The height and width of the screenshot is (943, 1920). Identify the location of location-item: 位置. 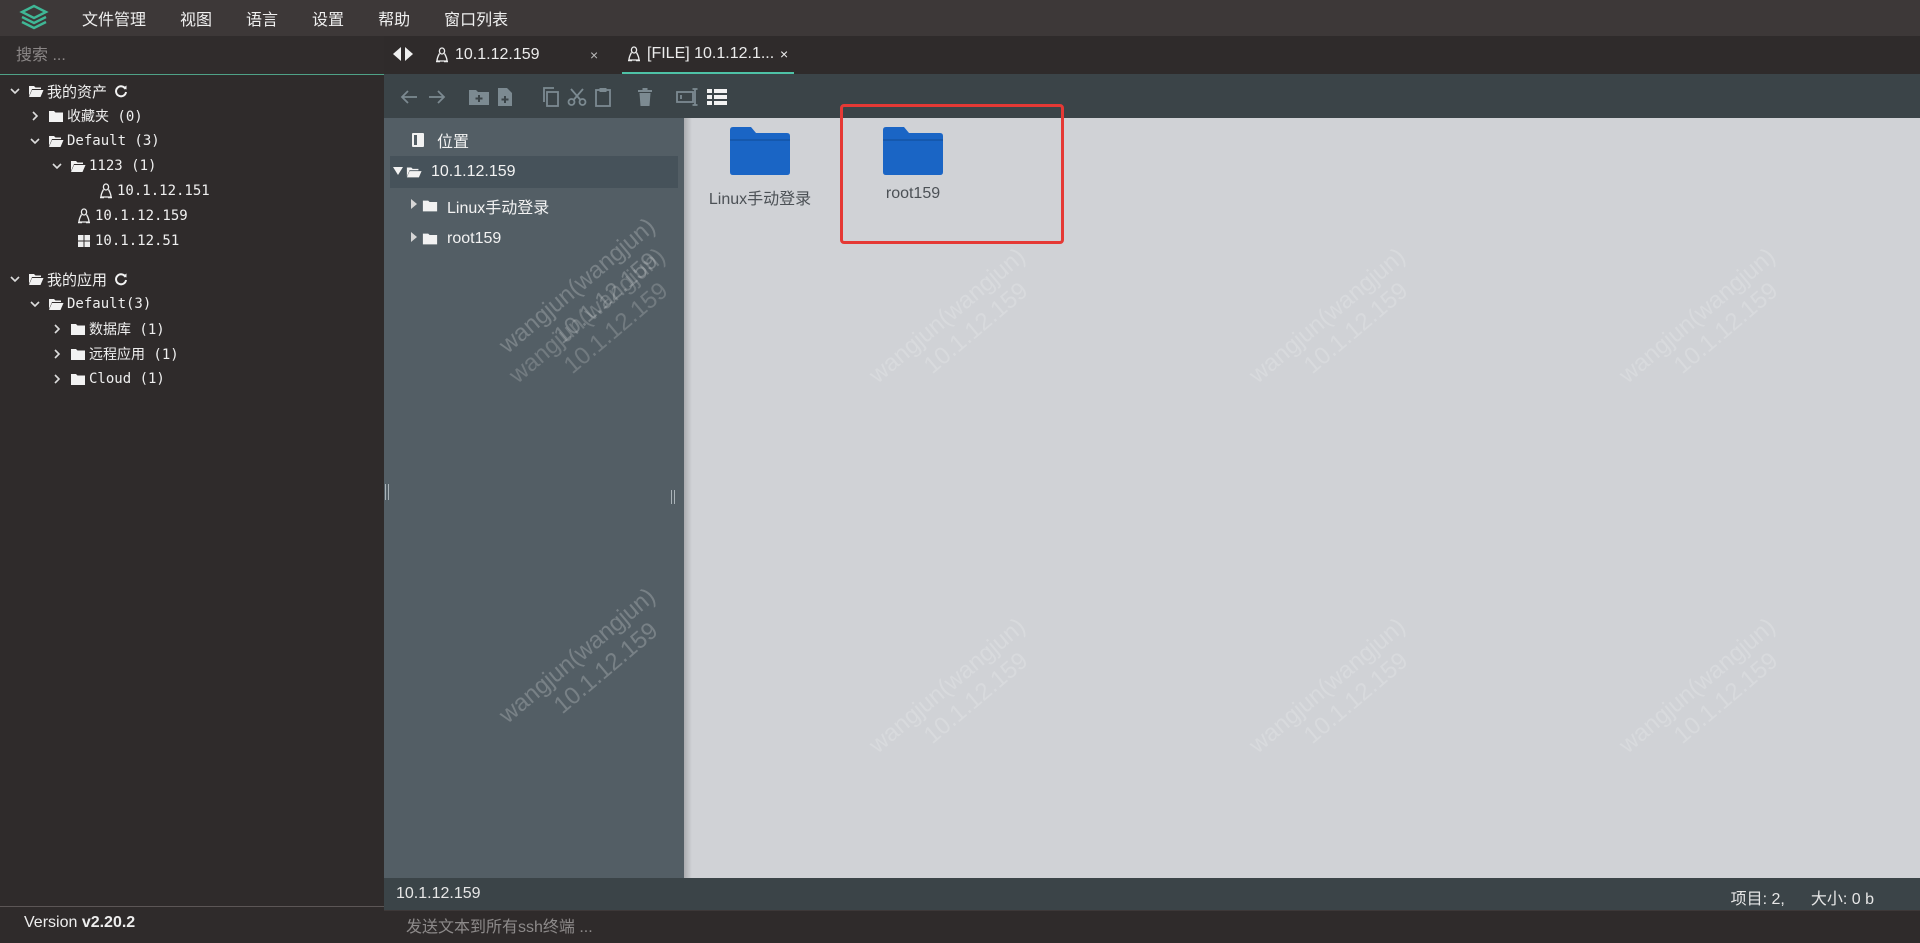
(439, 140).